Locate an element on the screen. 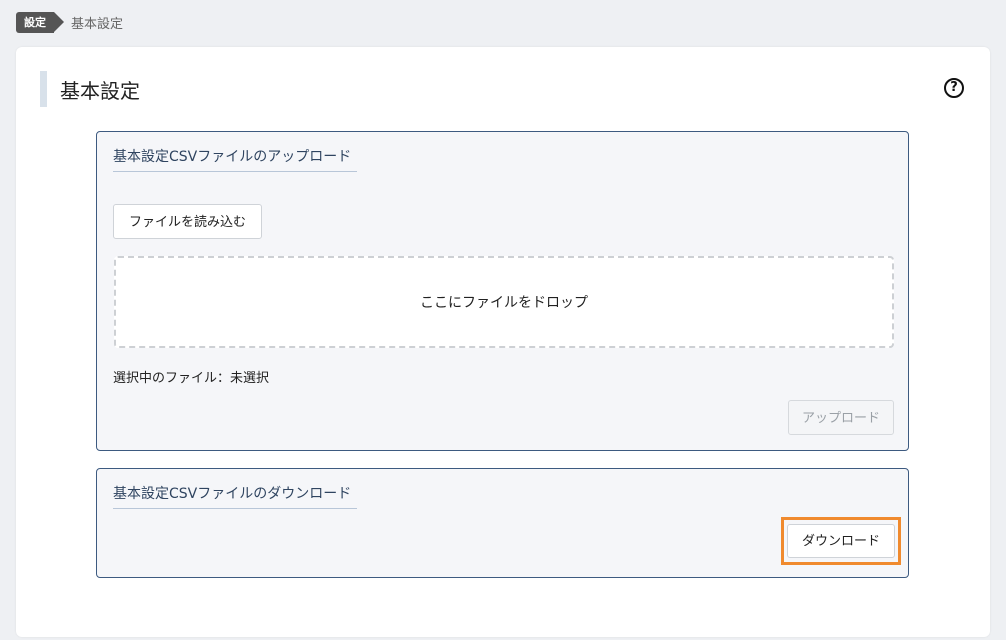 The width and height of the screenshot is (1006, 640). download-button: ダウンロード is located at coordinates (841, 541).